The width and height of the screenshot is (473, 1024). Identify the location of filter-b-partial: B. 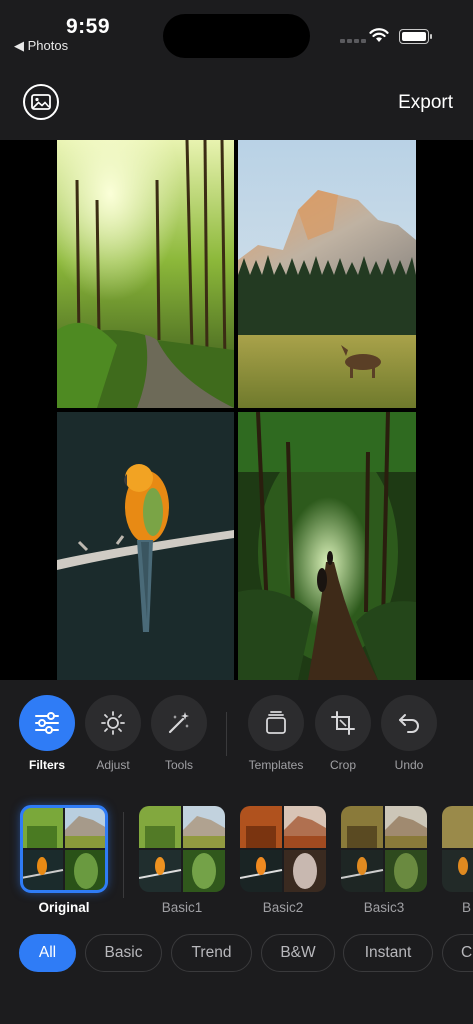
(457, 860).